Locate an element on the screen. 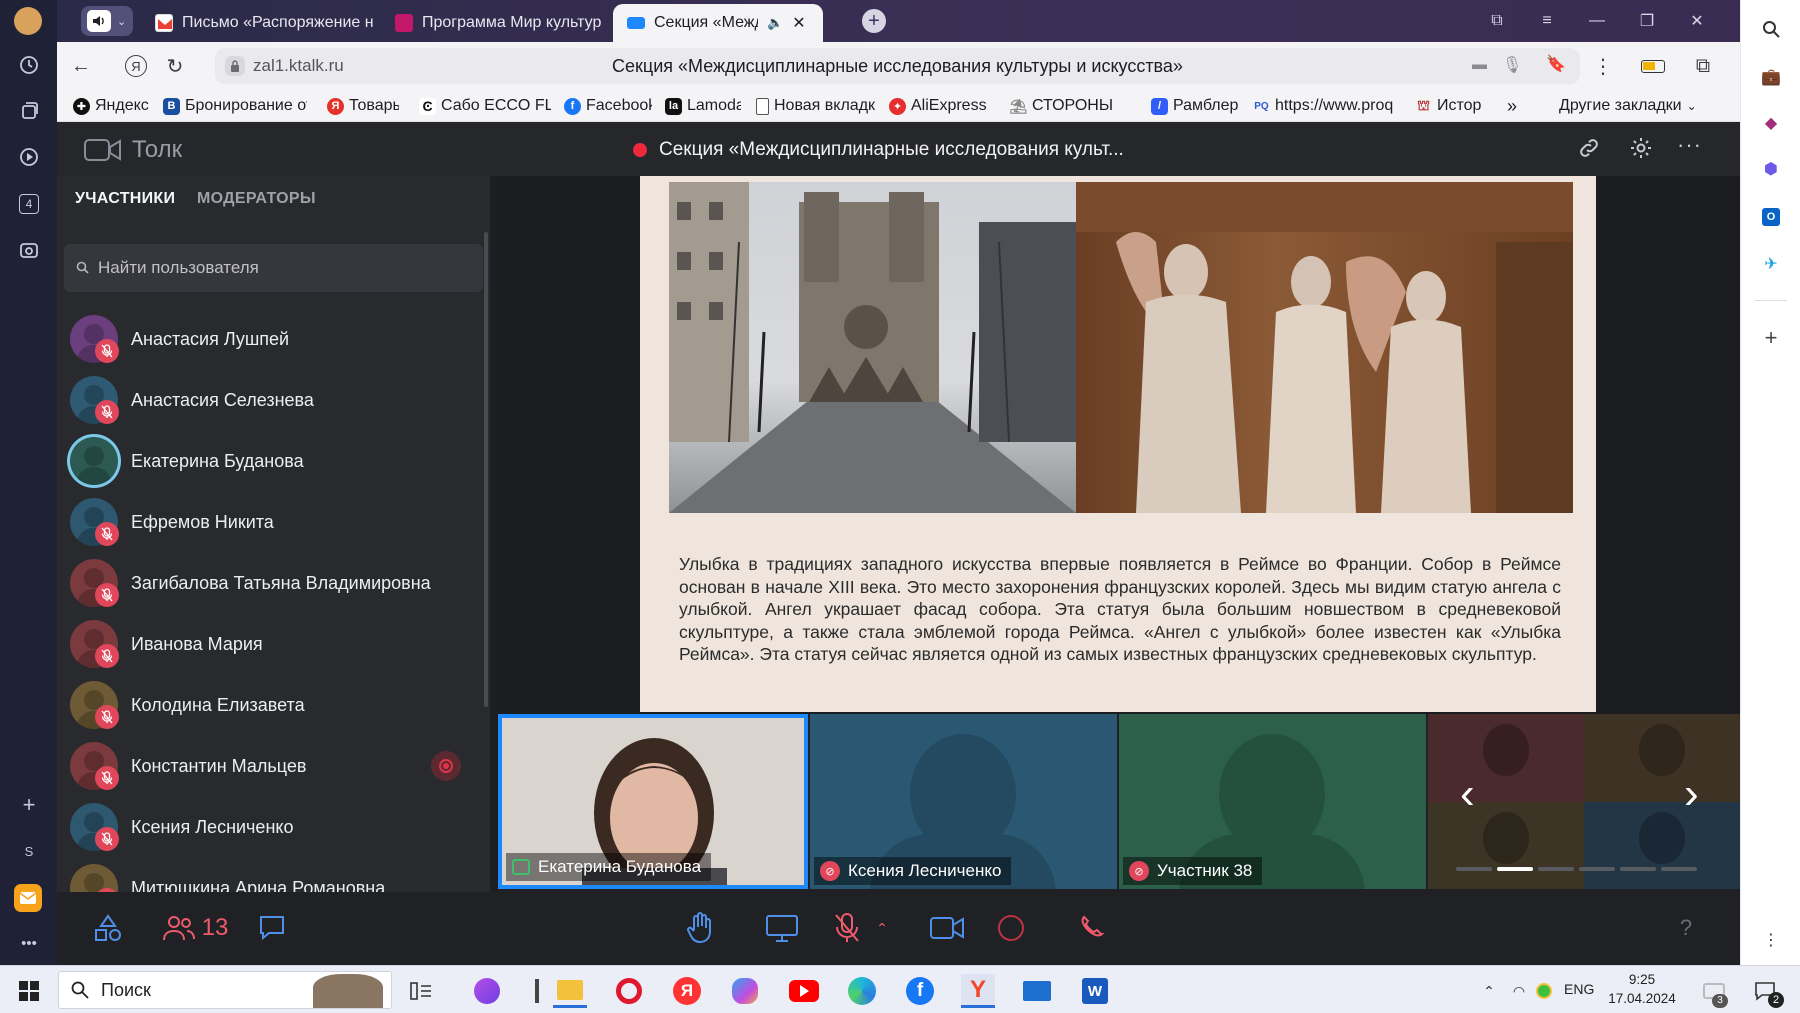 The width and height of the screenshot is (1800, 1013). windows-start-icon is located at coordinates (29, 991).